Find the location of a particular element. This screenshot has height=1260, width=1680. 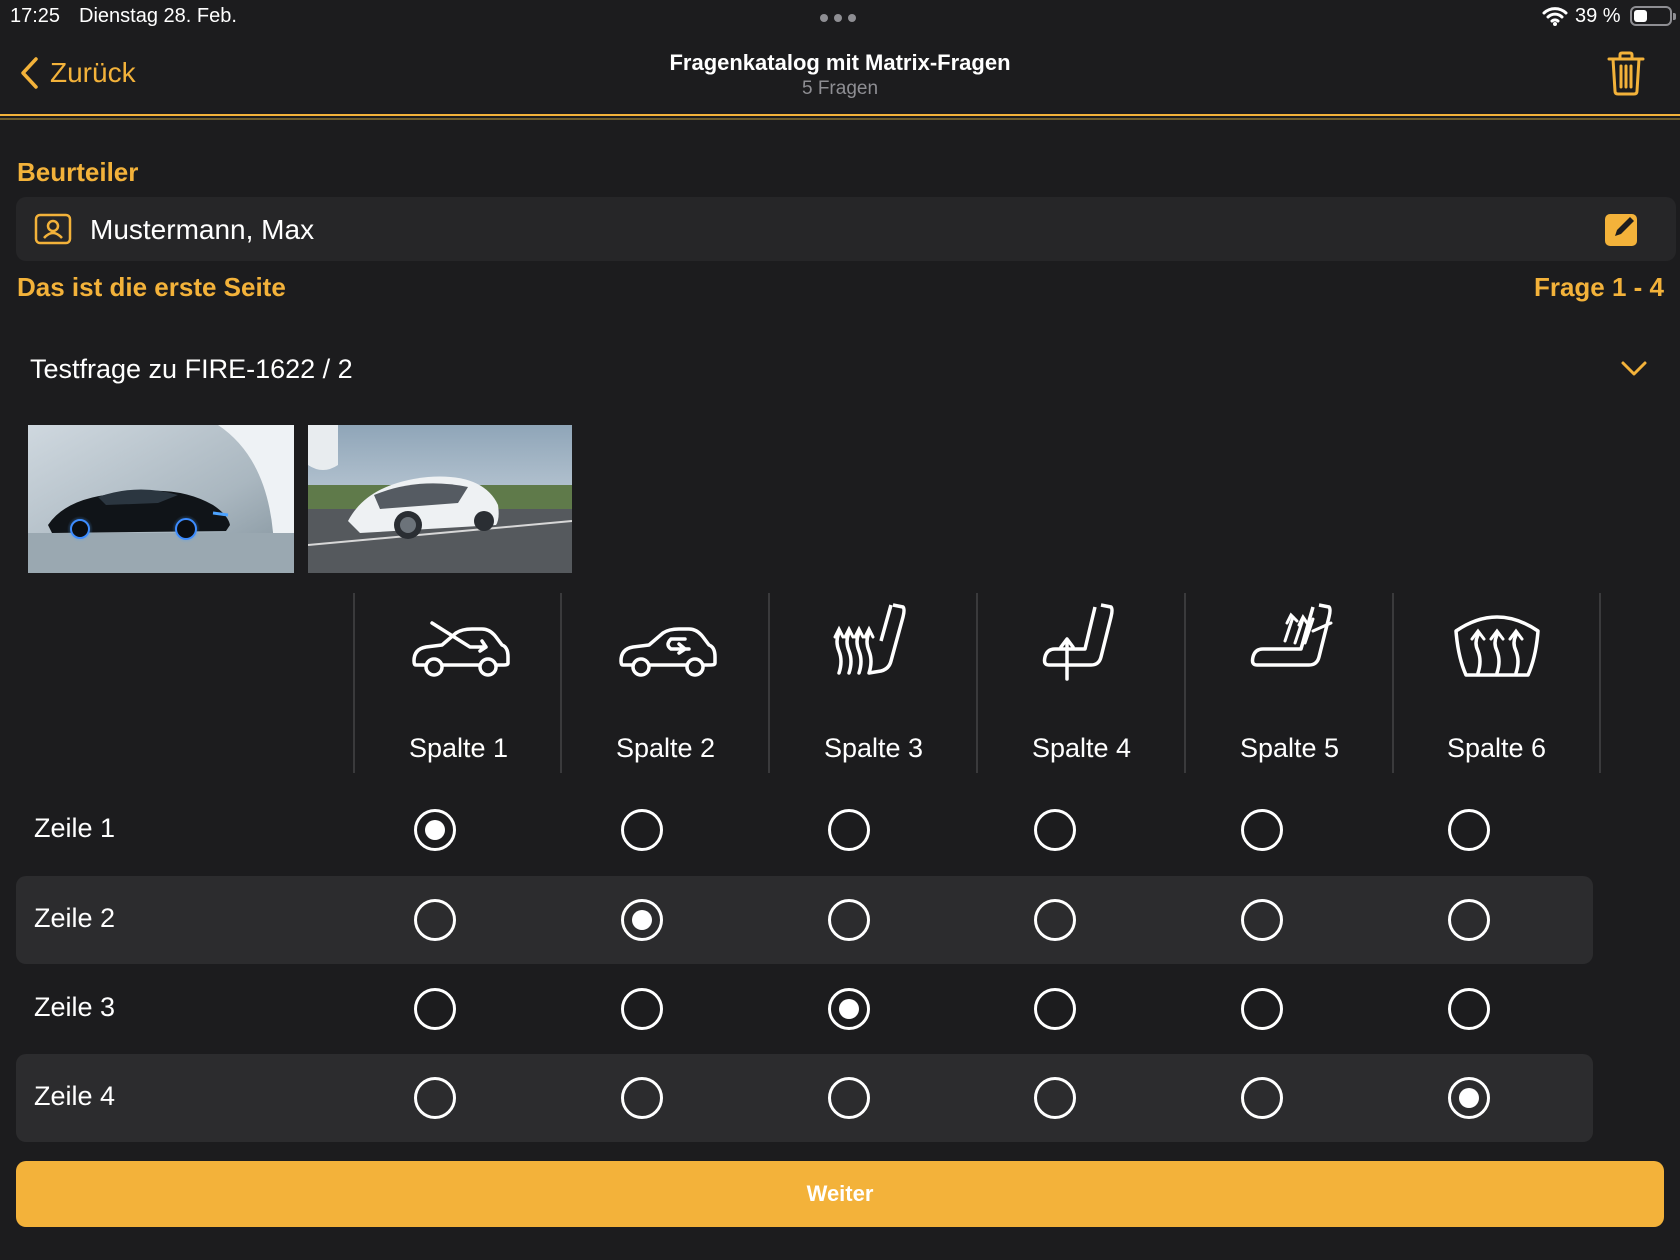

matrix-row-label: Zeile 3 is located at coordinates (75, 1007).